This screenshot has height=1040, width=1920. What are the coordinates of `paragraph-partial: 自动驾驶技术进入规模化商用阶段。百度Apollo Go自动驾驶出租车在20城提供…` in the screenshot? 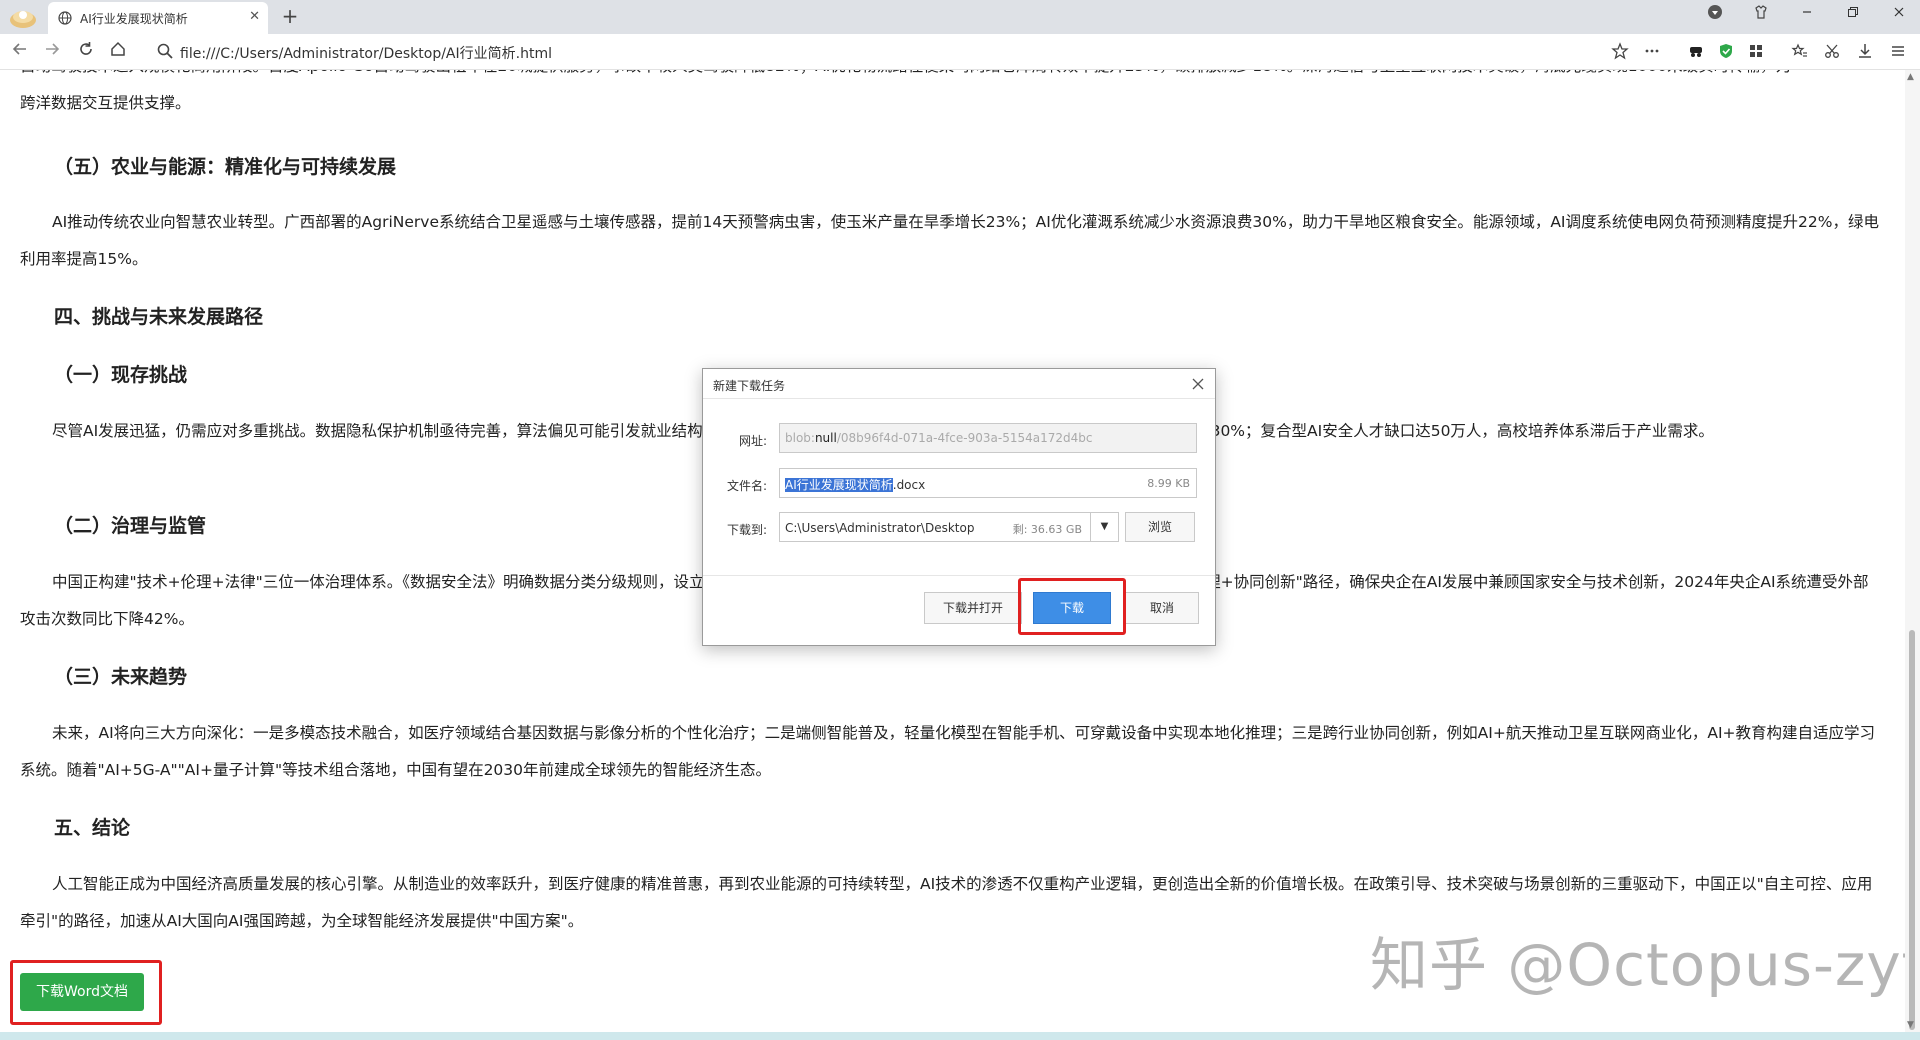 It's located at (951, 77).